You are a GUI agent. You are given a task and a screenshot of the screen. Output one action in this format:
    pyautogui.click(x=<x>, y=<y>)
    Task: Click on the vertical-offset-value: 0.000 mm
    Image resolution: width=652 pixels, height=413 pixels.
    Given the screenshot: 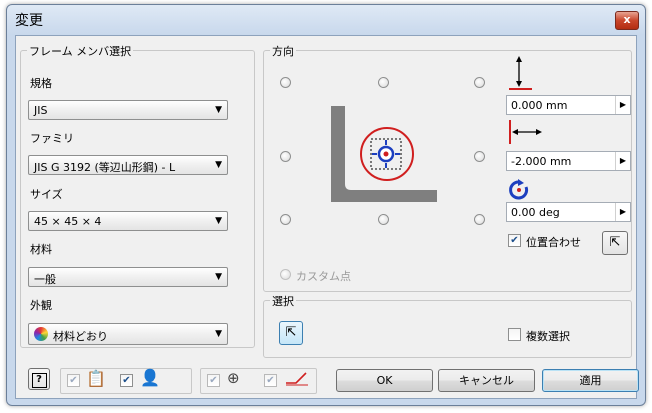 What is the action you would take?
    pyautogui.click(x=539, y=105)
    